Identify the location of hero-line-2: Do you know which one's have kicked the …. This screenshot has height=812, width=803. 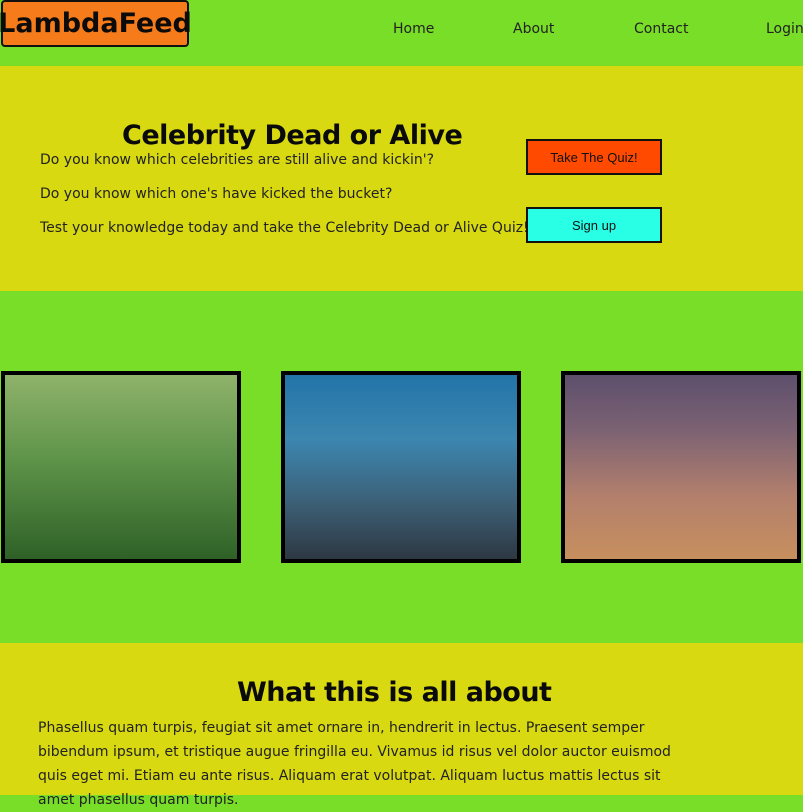
(216, 194).